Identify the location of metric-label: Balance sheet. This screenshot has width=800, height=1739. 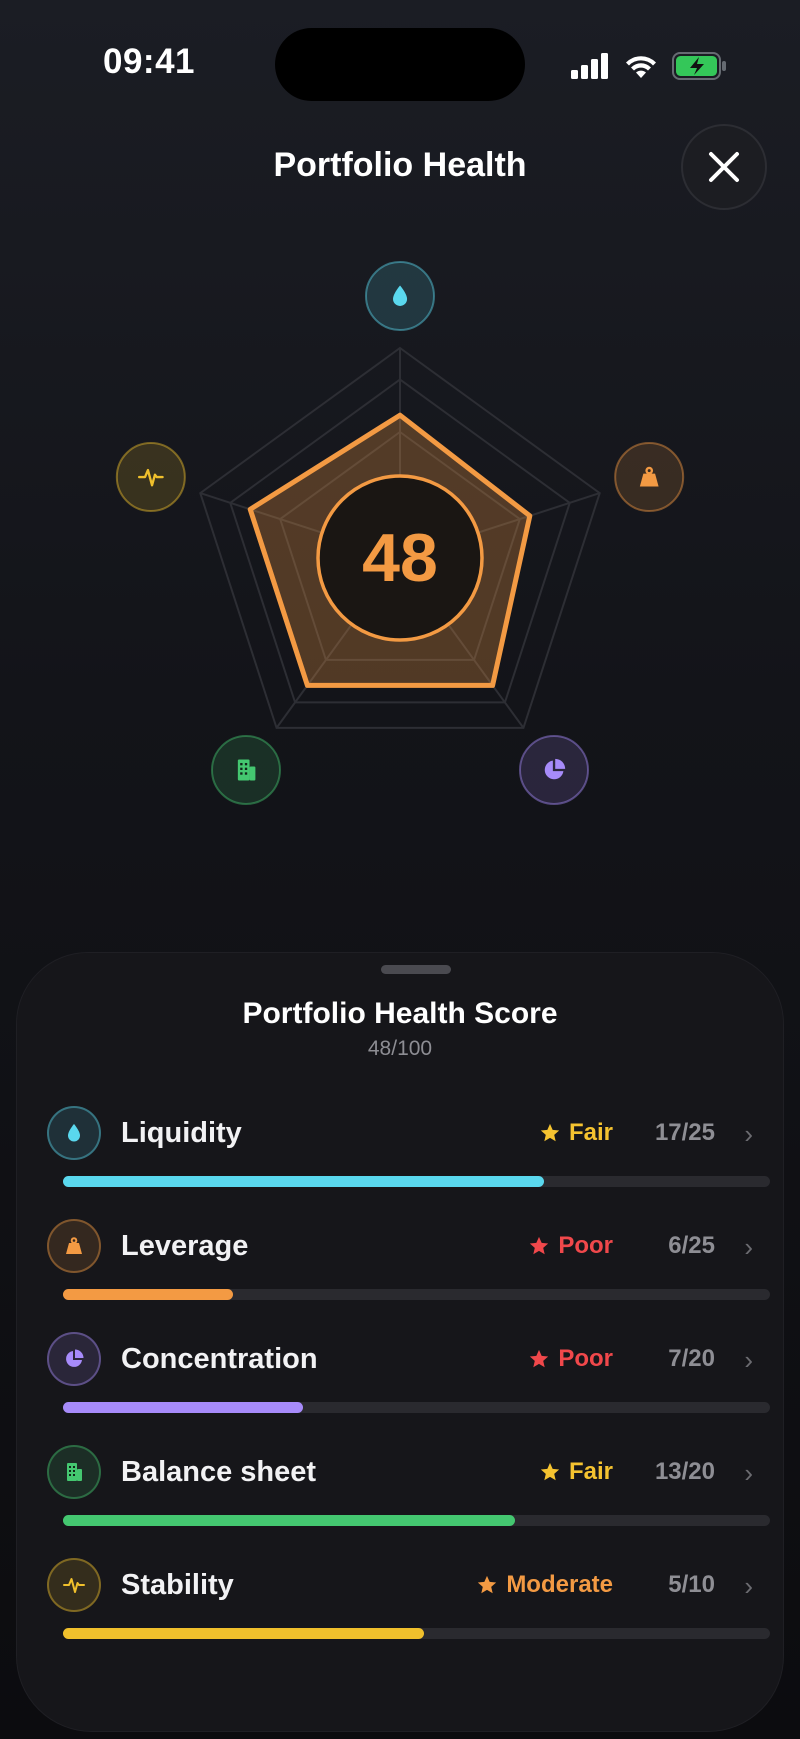
(219, 1472).